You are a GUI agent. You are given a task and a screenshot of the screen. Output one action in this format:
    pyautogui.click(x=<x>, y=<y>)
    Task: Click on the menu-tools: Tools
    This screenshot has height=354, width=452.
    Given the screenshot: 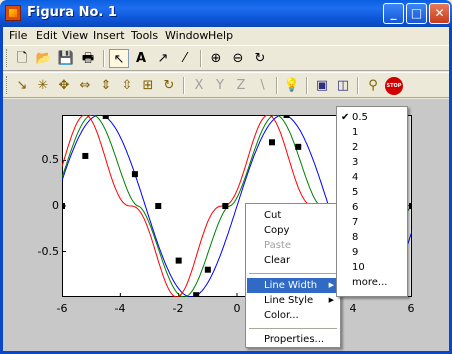 What is the action you would take?
    pyautogui.click(x=144, y=35)
    